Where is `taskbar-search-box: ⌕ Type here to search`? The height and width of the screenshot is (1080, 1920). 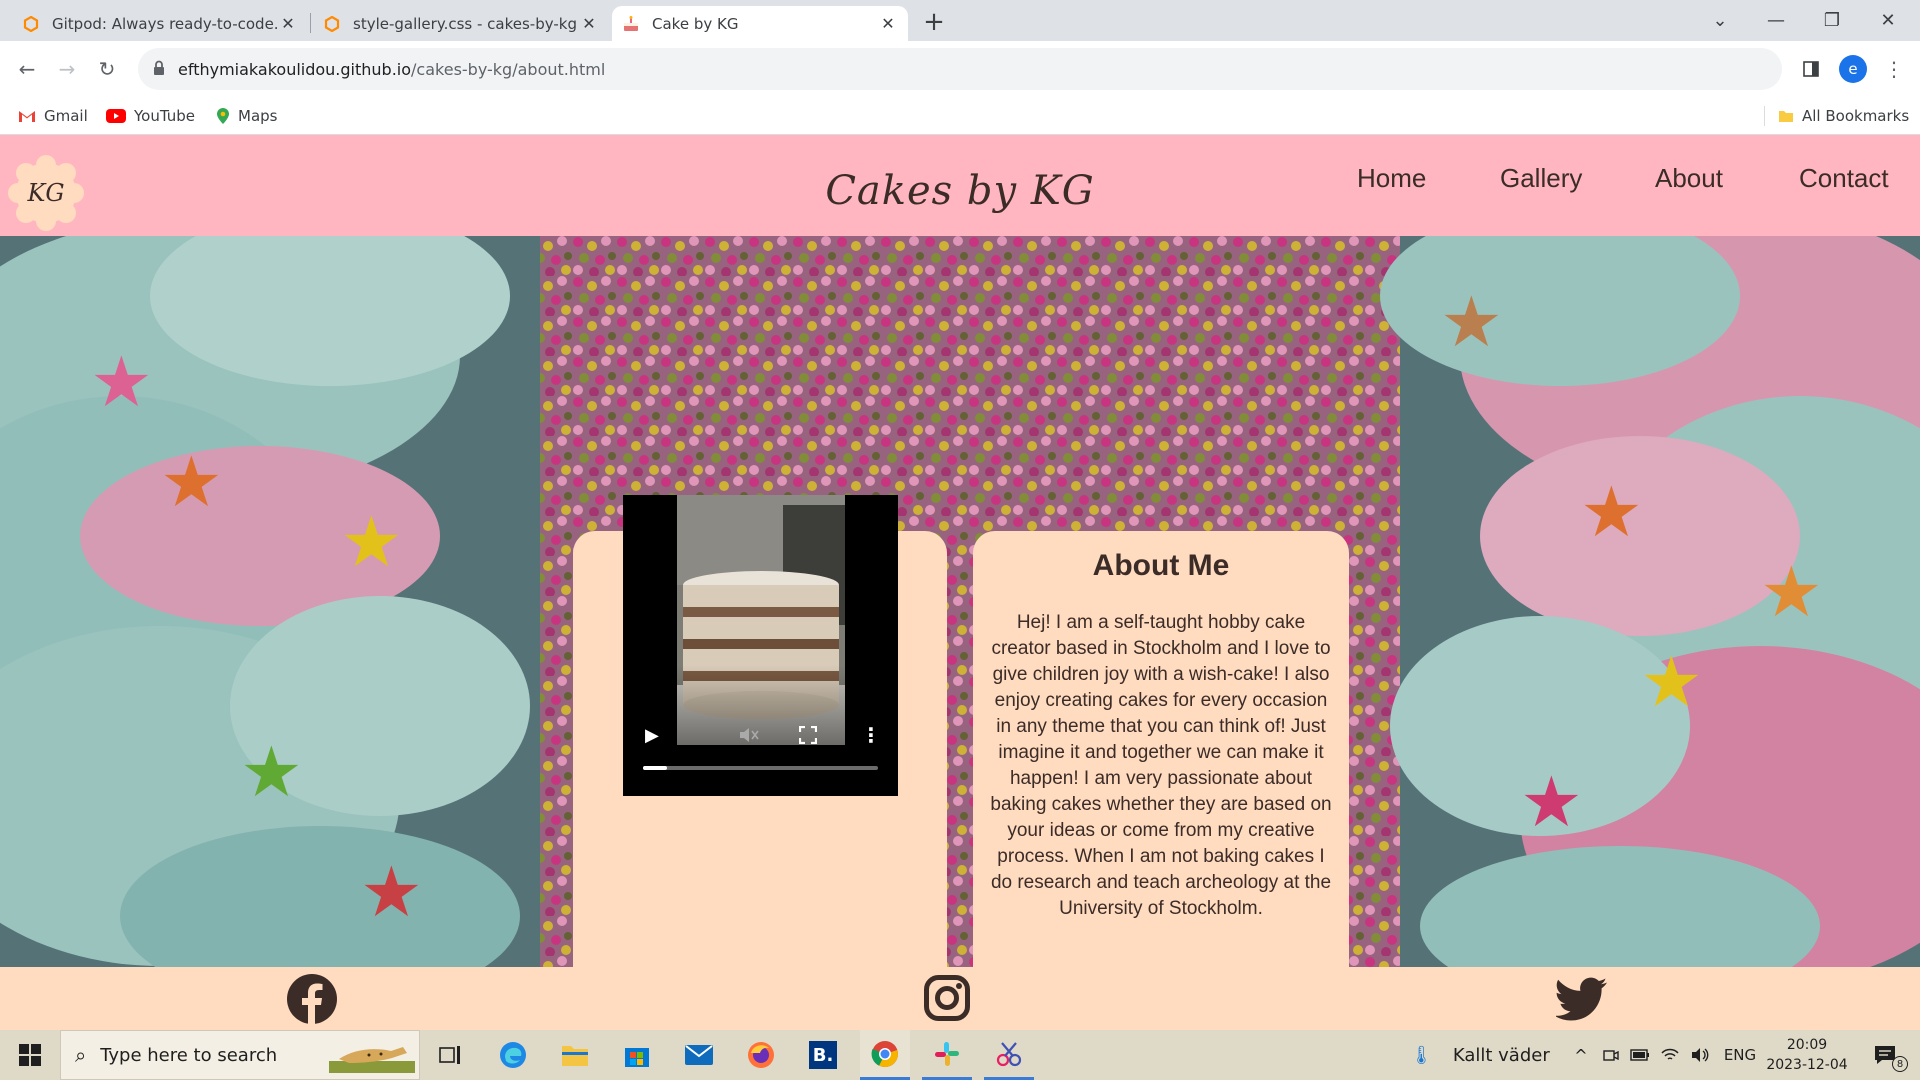
taskbar-search-box: ⌕ Type here to search is located at coordinates (240, 1055).